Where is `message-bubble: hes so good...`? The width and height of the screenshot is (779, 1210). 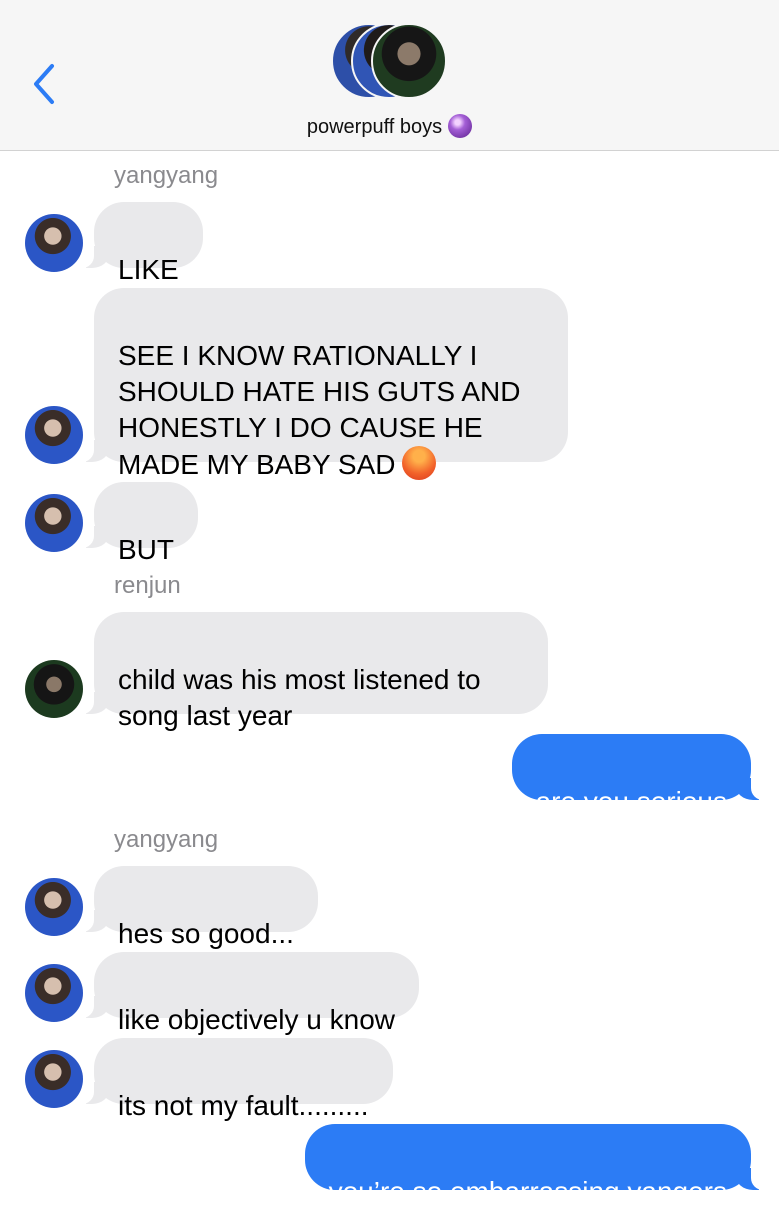
message-bubble: hes so good... is located at coordinates (199, 907).